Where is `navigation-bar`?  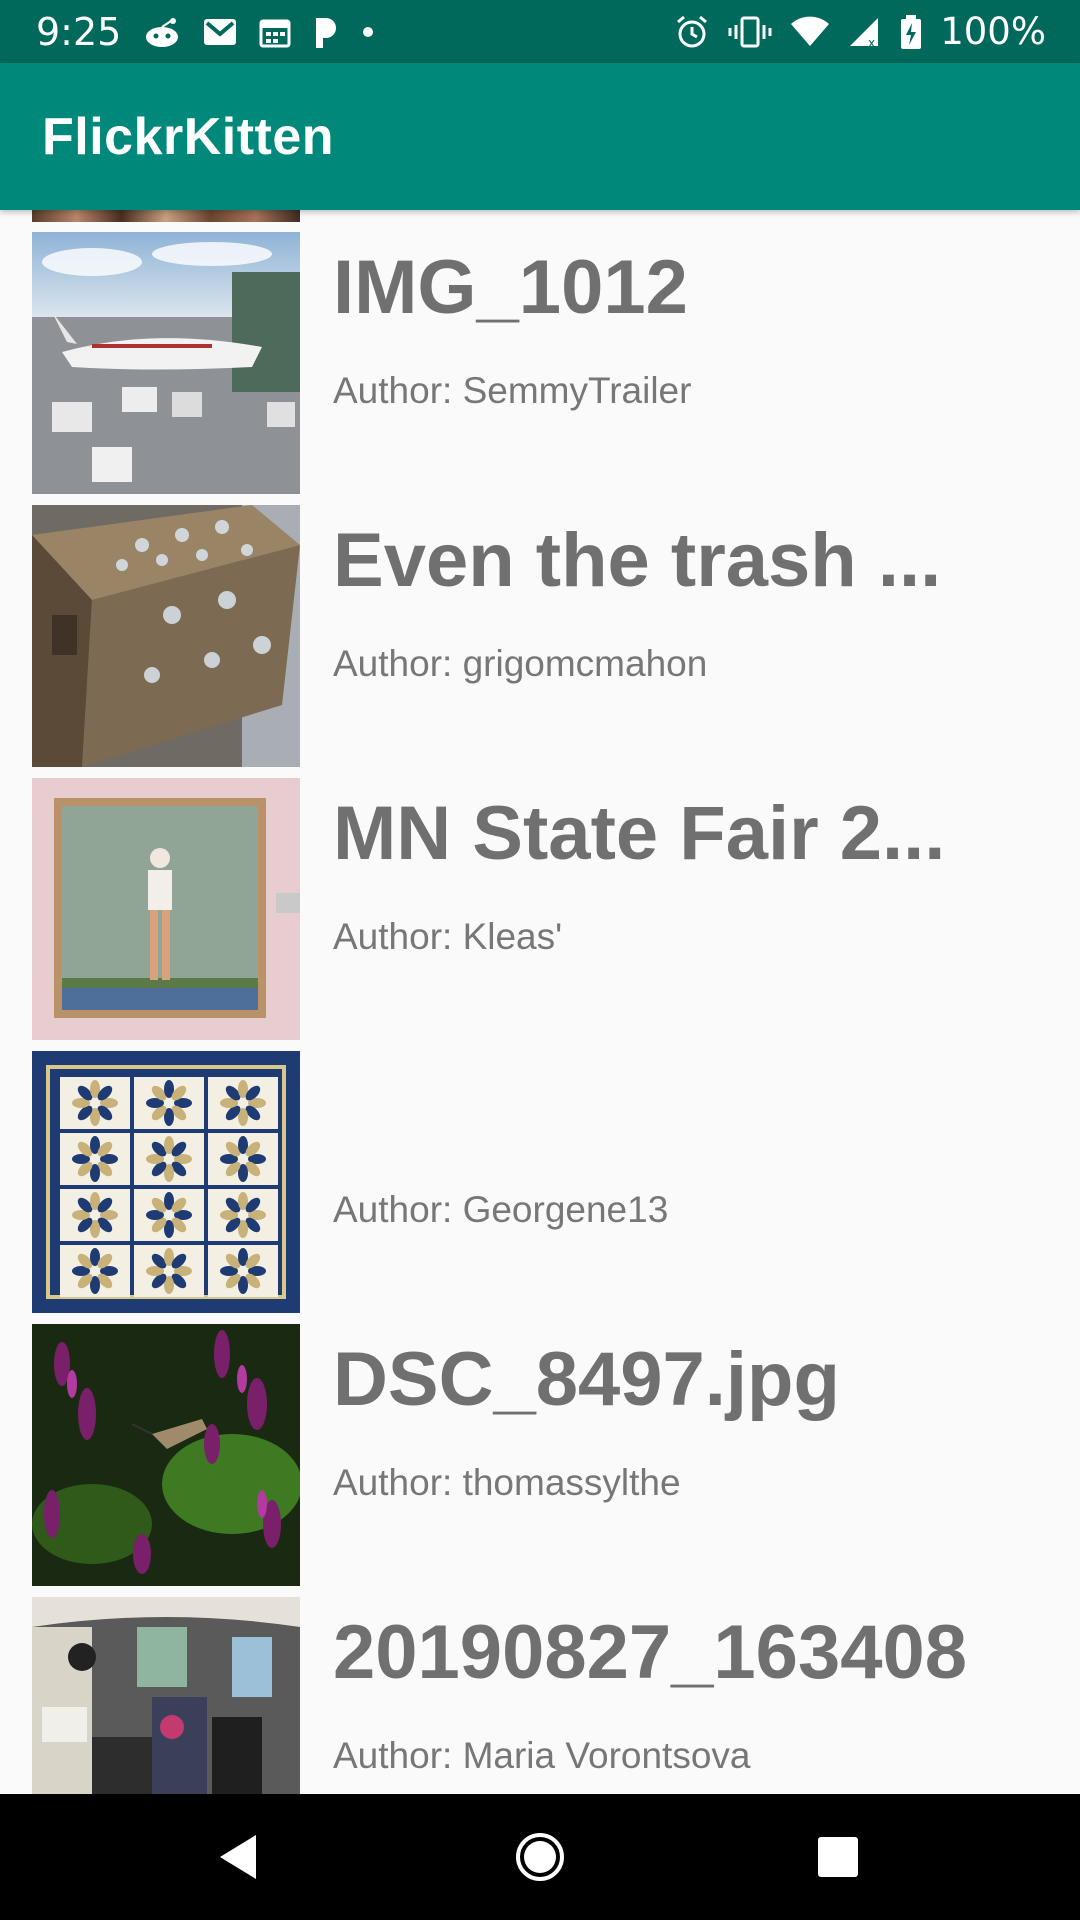
navigation-bar is located at coordinates (540, 1857).